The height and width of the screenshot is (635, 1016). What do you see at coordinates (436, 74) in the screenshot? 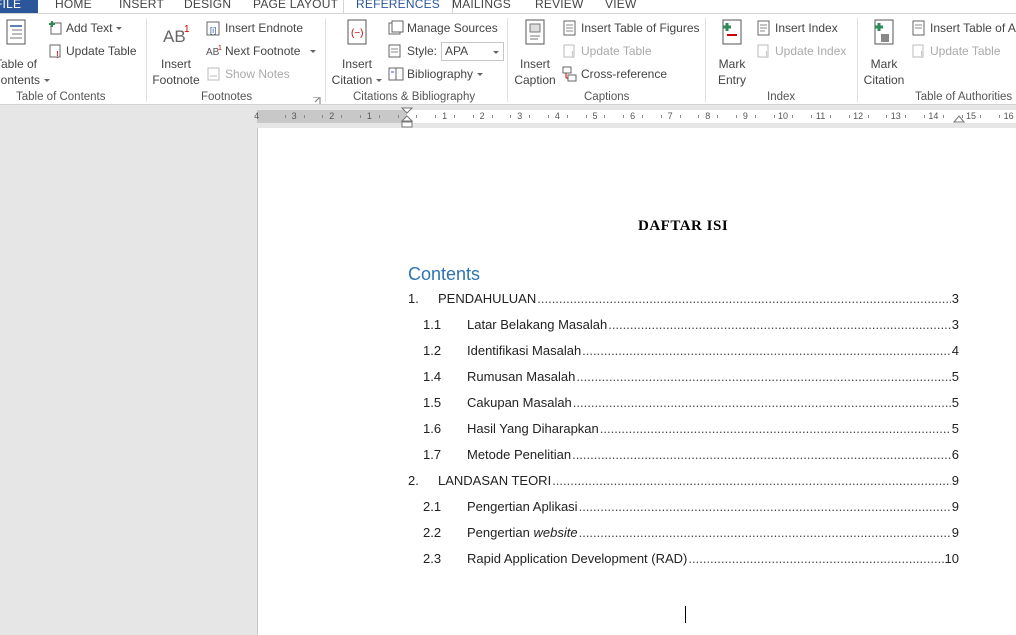
I see `bibliography-button: Bibliography` at bounding box center [436, 74].